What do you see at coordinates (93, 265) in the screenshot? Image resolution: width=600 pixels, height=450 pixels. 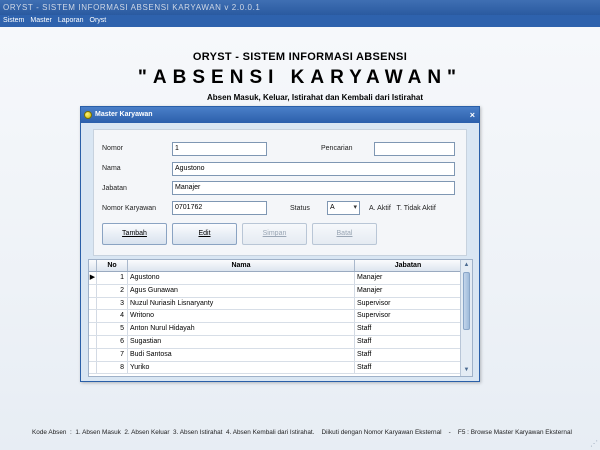 I see `grid-header-indicator` at bounding box center [93, 265].